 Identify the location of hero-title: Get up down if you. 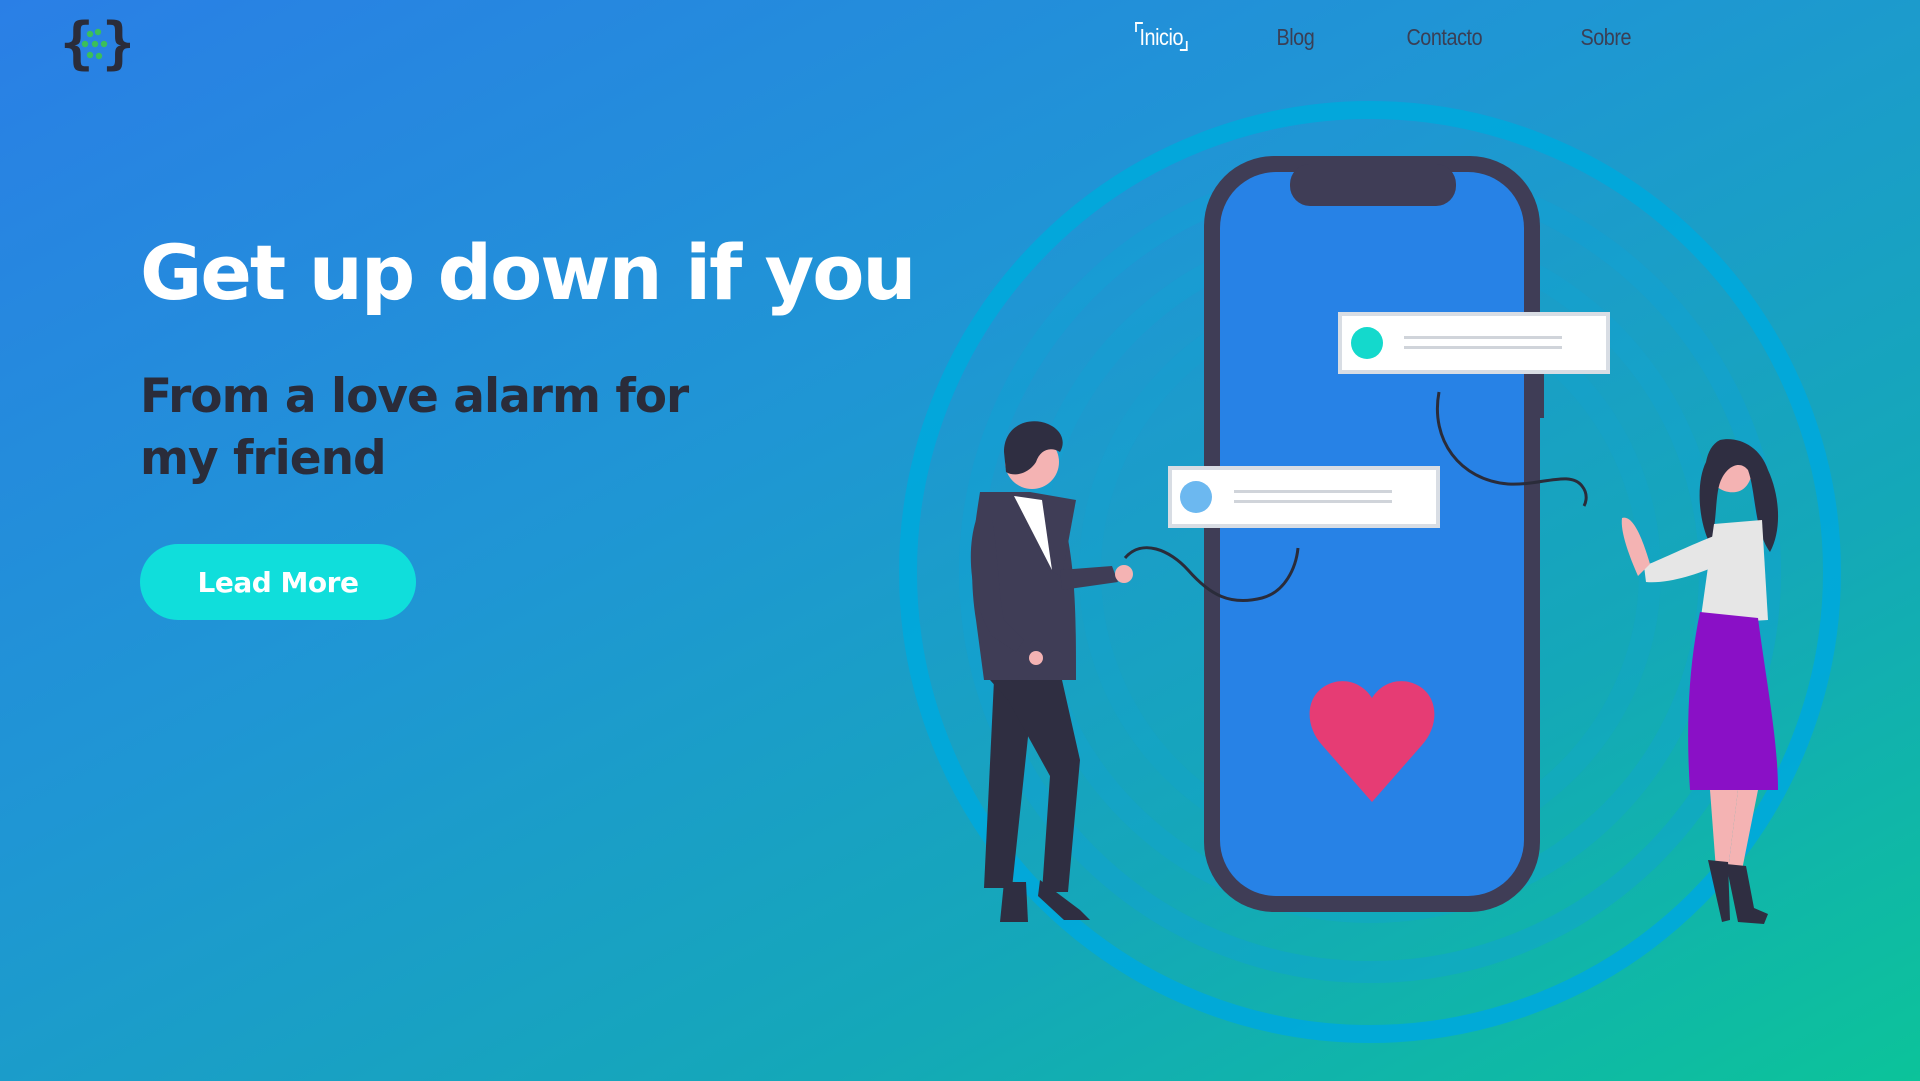
(528, 272).